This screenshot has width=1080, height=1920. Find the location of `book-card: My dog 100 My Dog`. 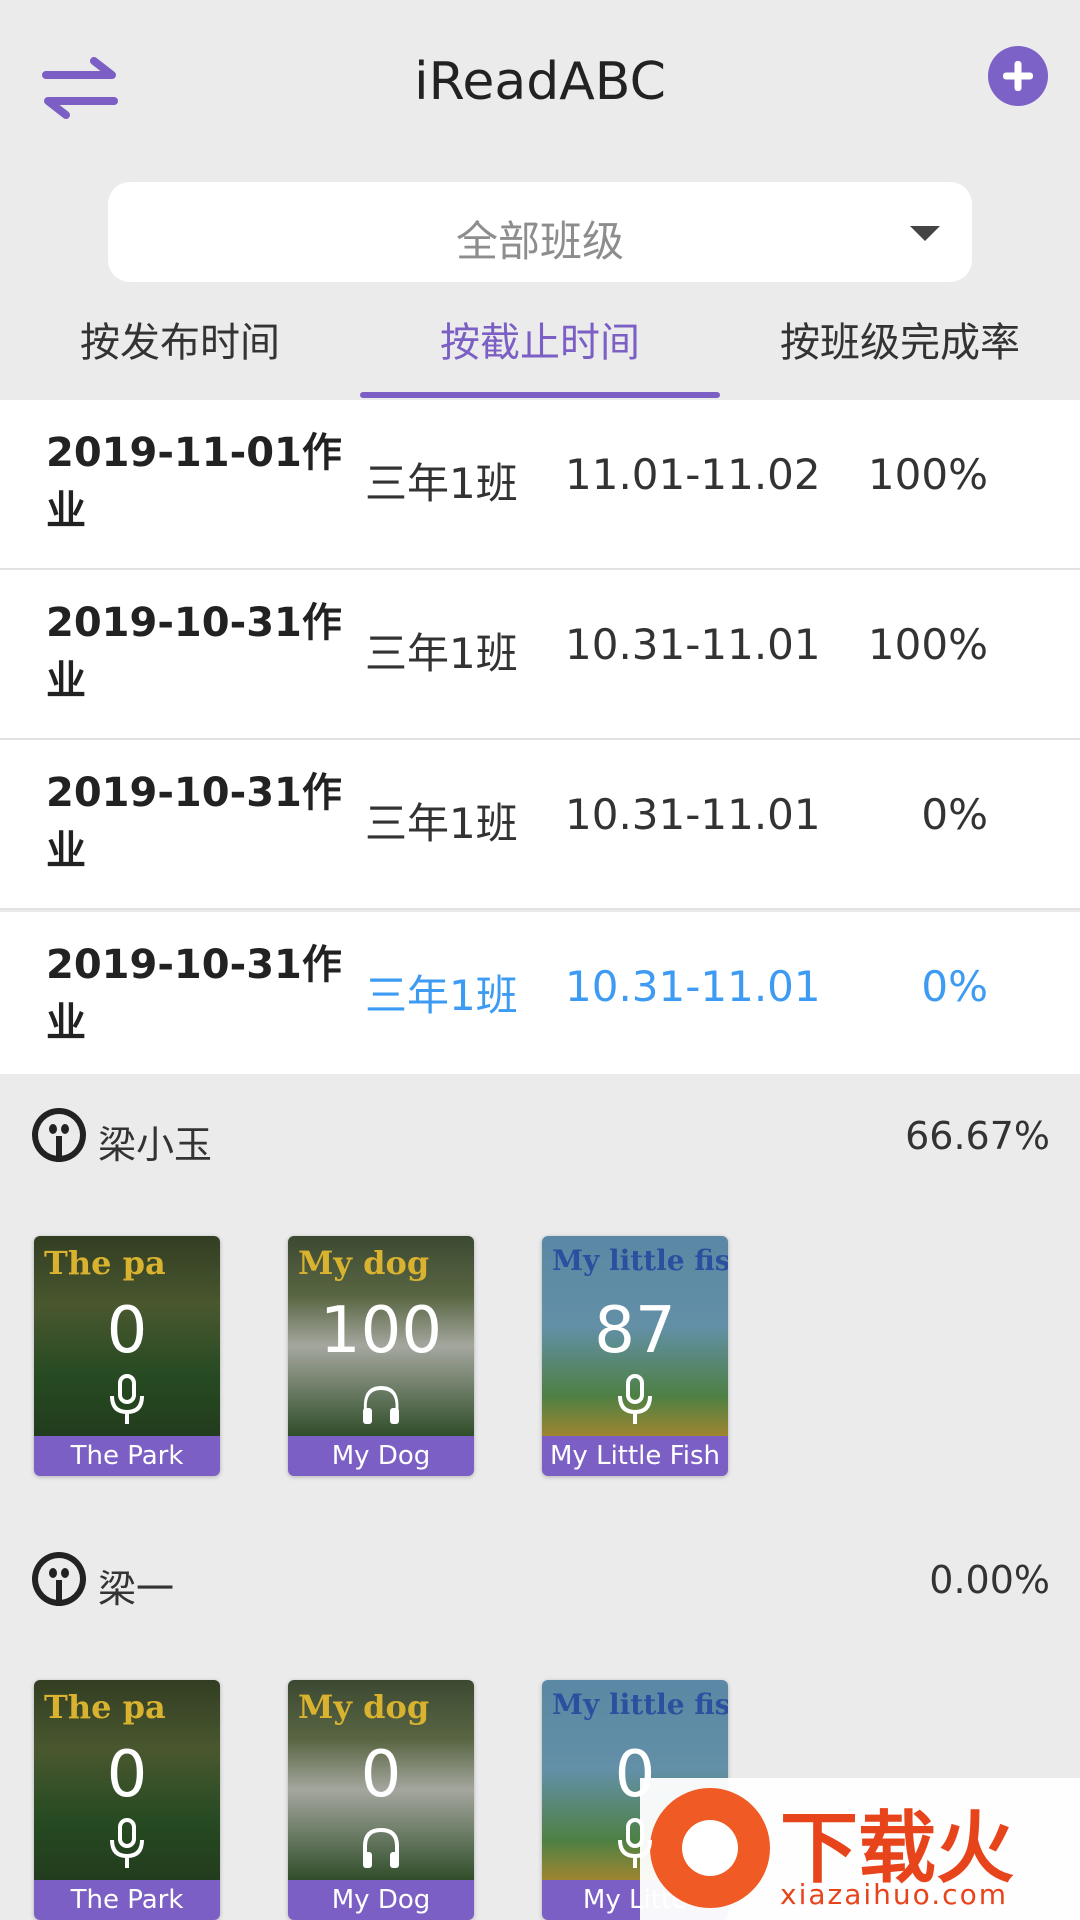

book-card: My dog 100 My Dog is located at coordinates (381, 1356).